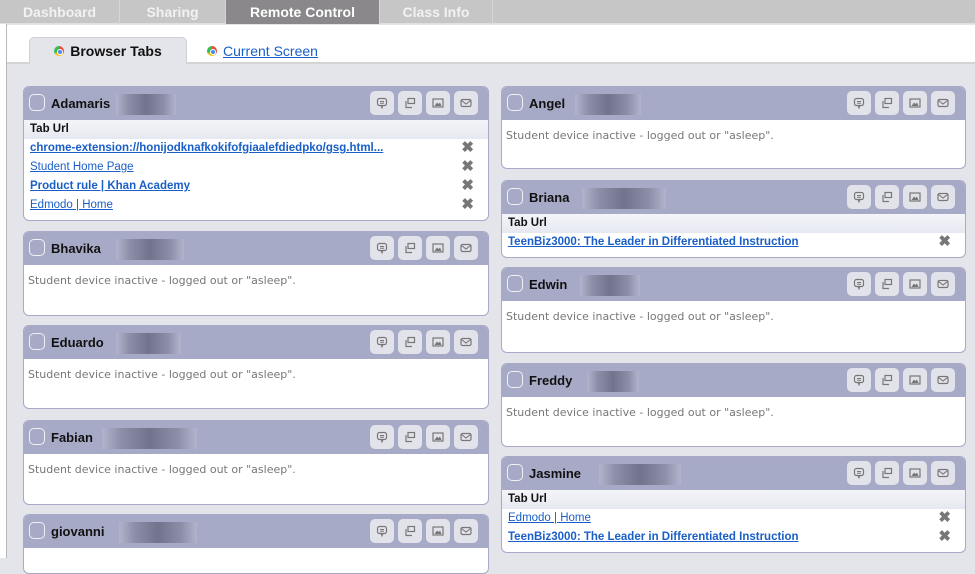 This screenshot has width=975, height=574. What do you see at coordinates (733, 518) in the screenshot?
I see `tab-row: Edmodo | Home ✖` at bounding box center [733, 518].